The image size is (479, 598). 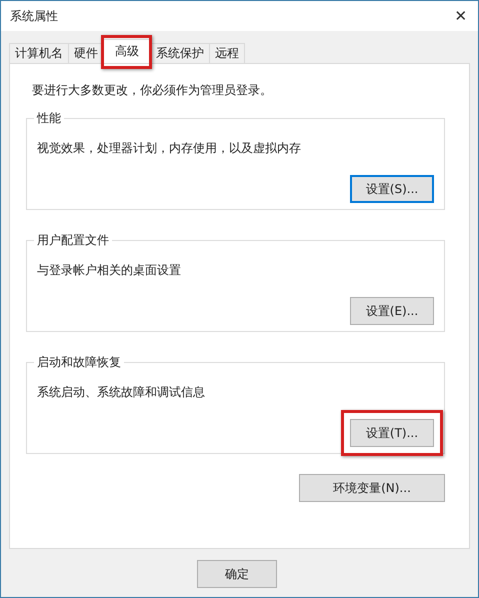 I want to click on group-title: 启动和故障恢复, so click(x=79, y=362).